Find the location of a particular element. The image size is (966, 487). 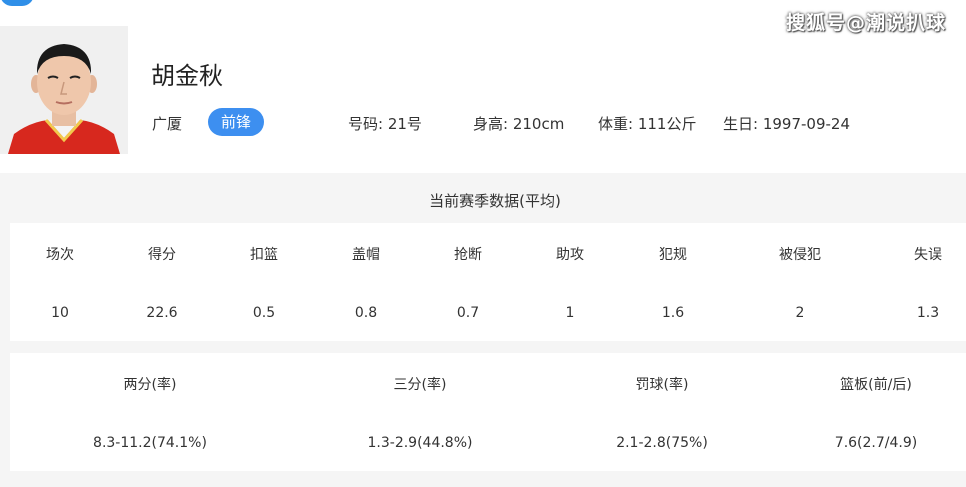

season-stats-title: 当前赛季数据(平均) is located at coordinates (495, 201).